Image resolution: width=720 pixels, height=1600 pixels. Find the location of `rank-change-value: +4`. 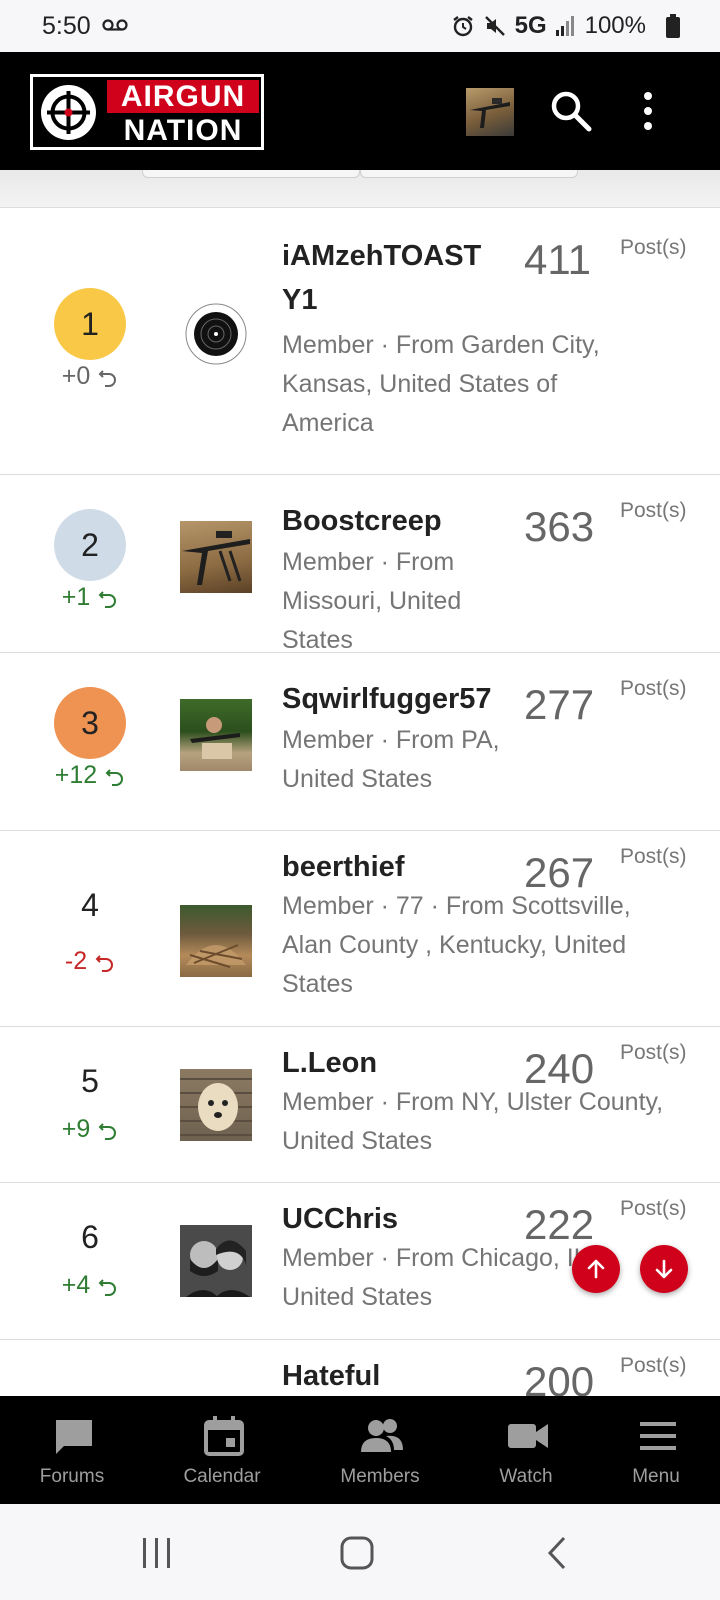

rank-change-value: +4 is located at coordinates (76, 1285).